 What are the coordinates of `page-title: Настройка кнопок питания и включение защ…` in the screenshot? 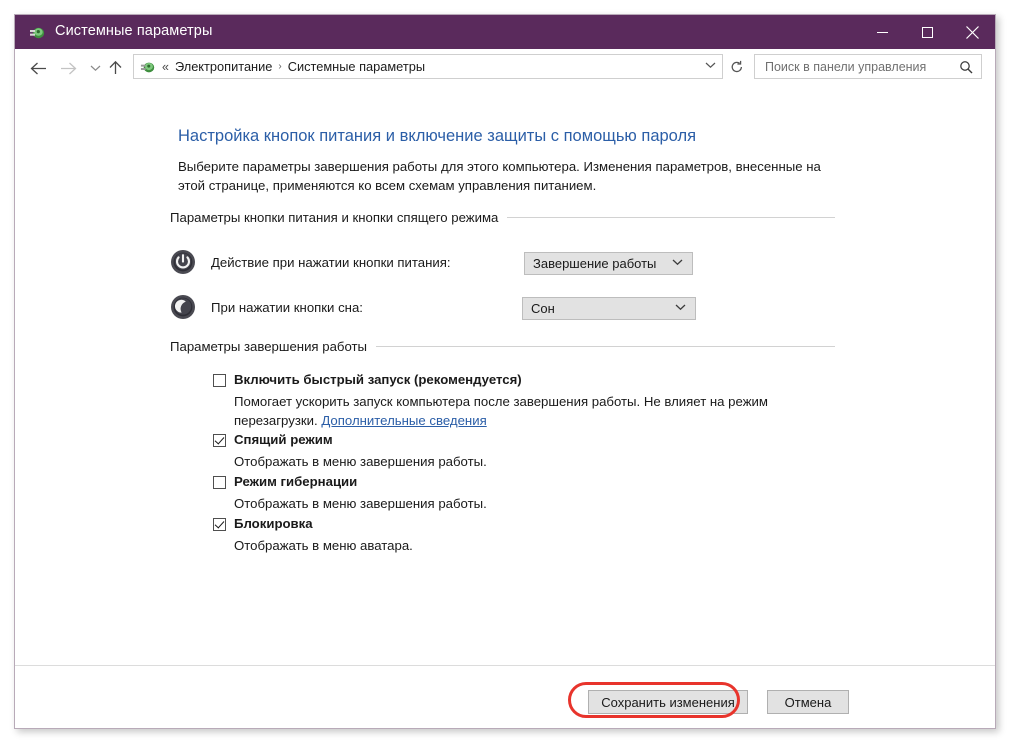 It's located at (437, 136).